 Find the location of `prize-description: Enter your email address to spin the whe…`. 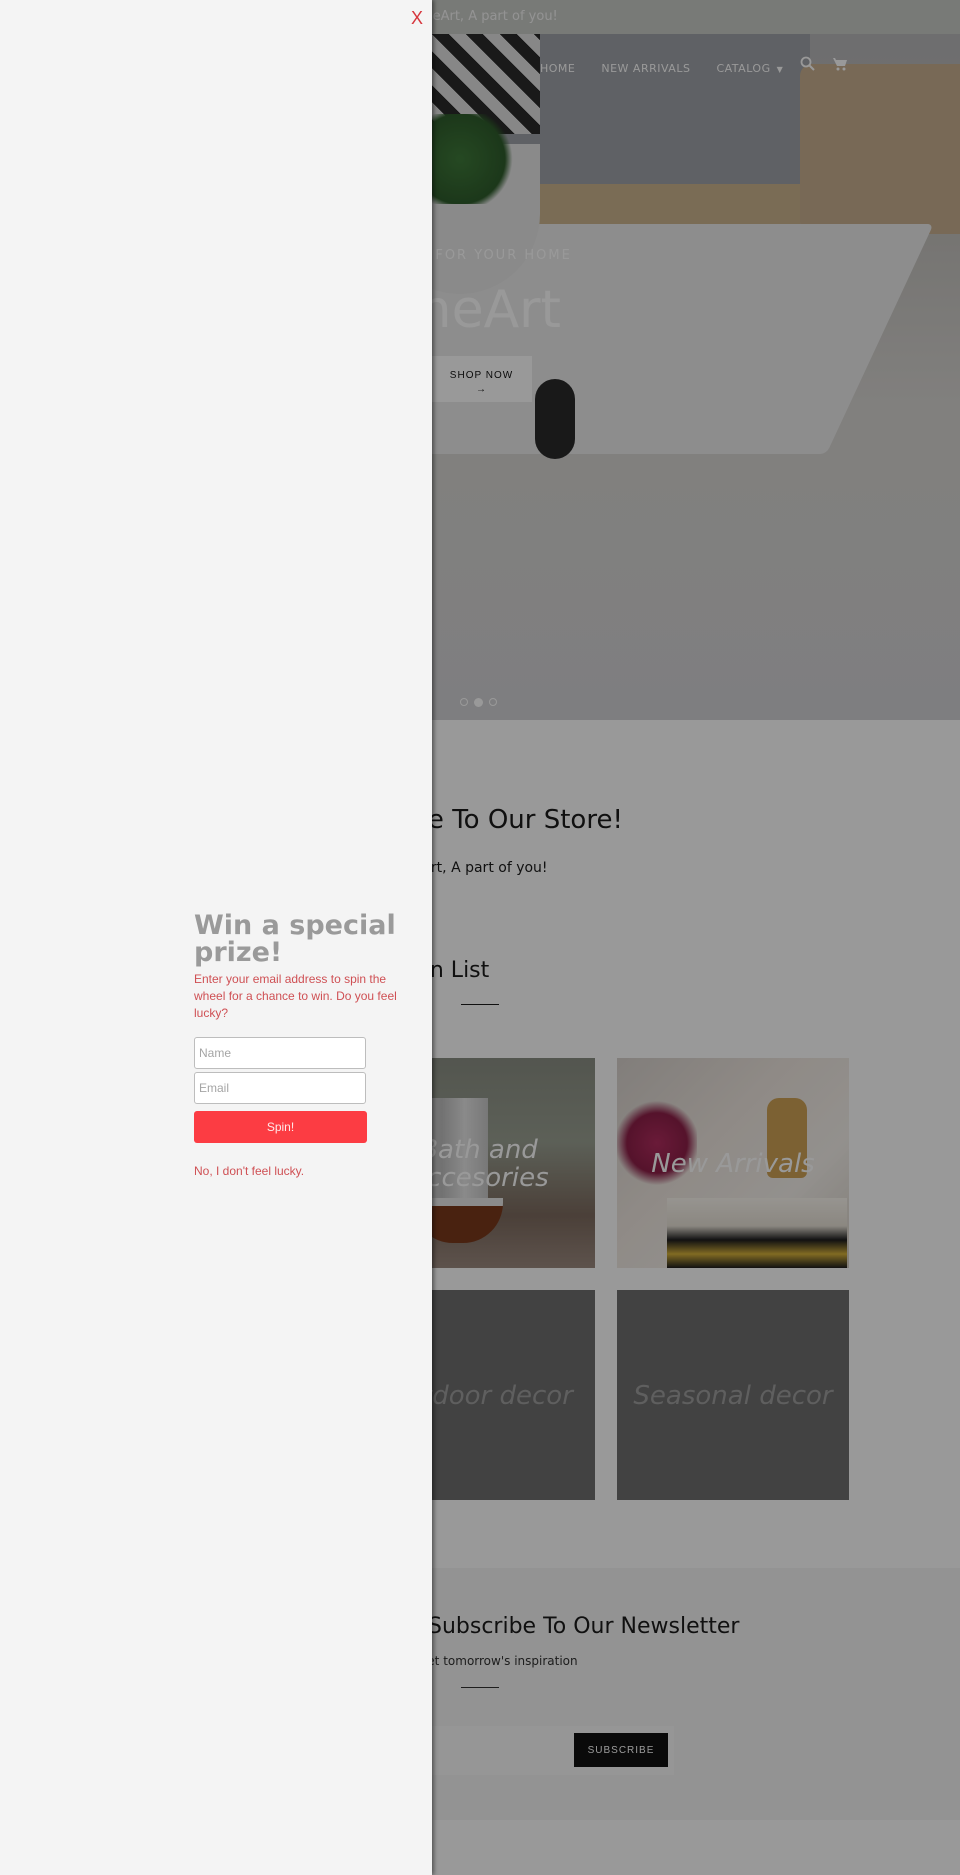

prize-description: Enter your email address to spin the whe… is located at coordinates (295, 996).